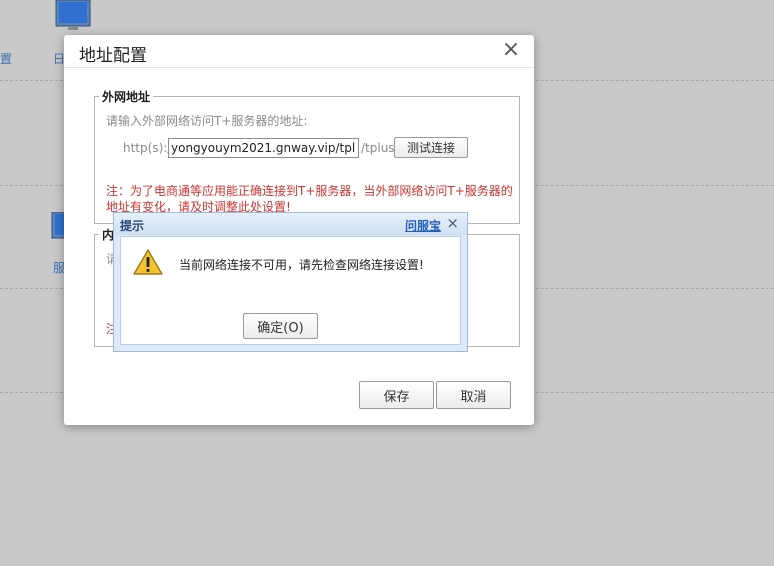 This screenshot has height=566, width=774. What do you see at coordinates (148, 262) in the screenshot?
I see `warning-icon` at bounding box center [148, 262].